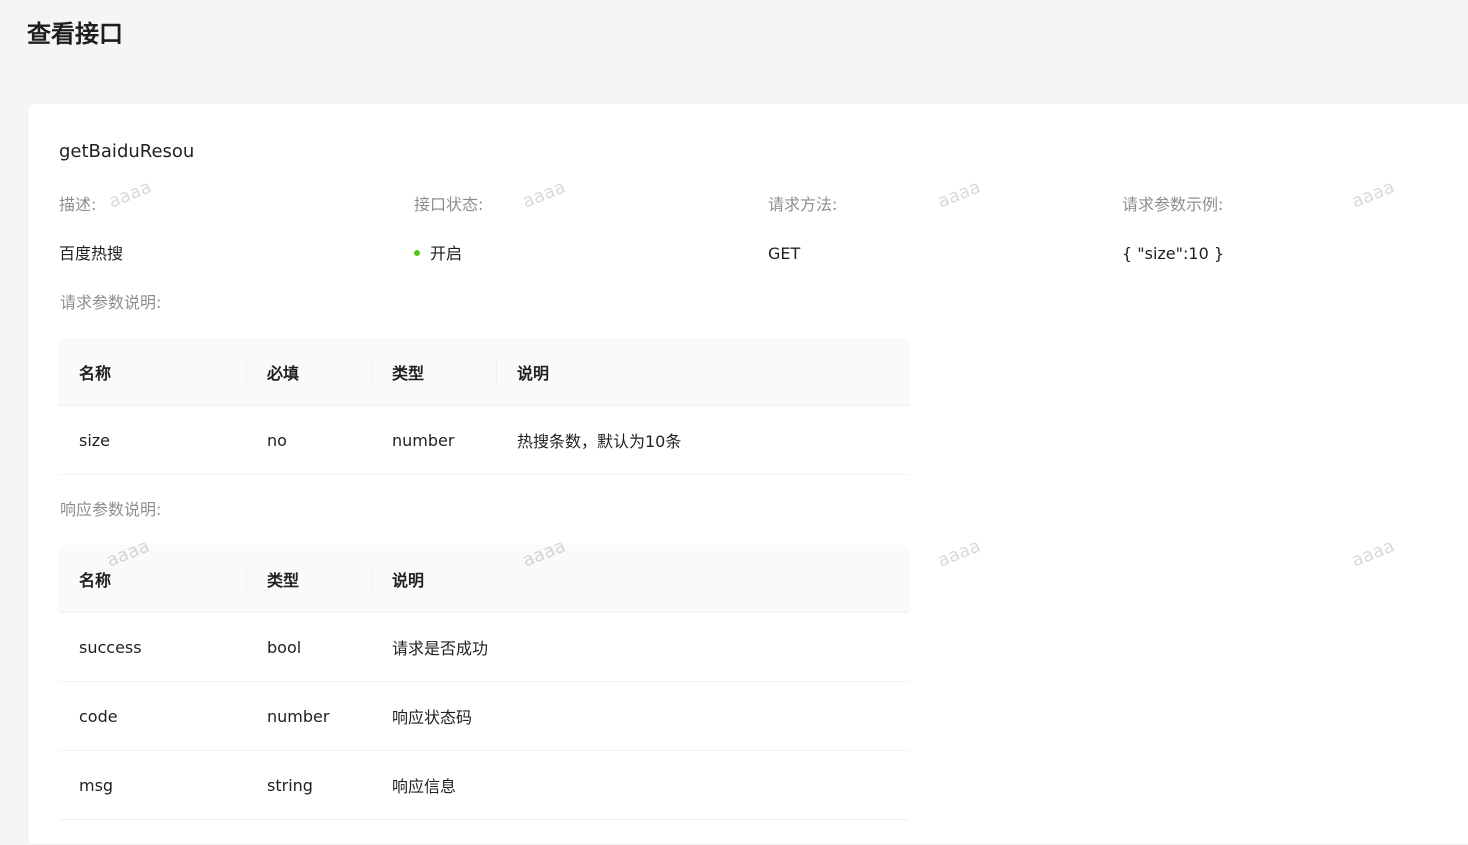 The width and height of the screenshot is (1468, 845). I want to click on table-cell: 响应状态码, so click(640, 716).